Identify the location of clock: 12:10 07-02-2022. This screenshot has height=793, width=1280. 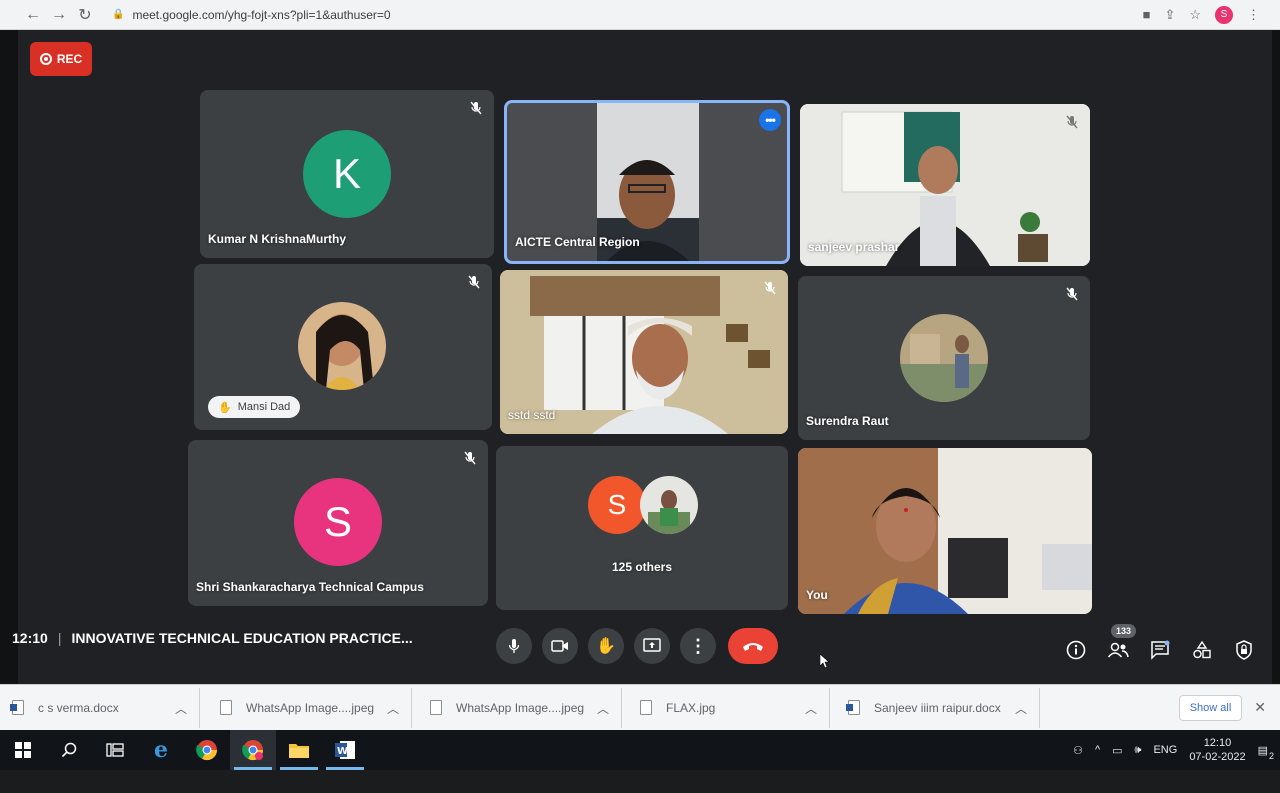
(1217, 750).